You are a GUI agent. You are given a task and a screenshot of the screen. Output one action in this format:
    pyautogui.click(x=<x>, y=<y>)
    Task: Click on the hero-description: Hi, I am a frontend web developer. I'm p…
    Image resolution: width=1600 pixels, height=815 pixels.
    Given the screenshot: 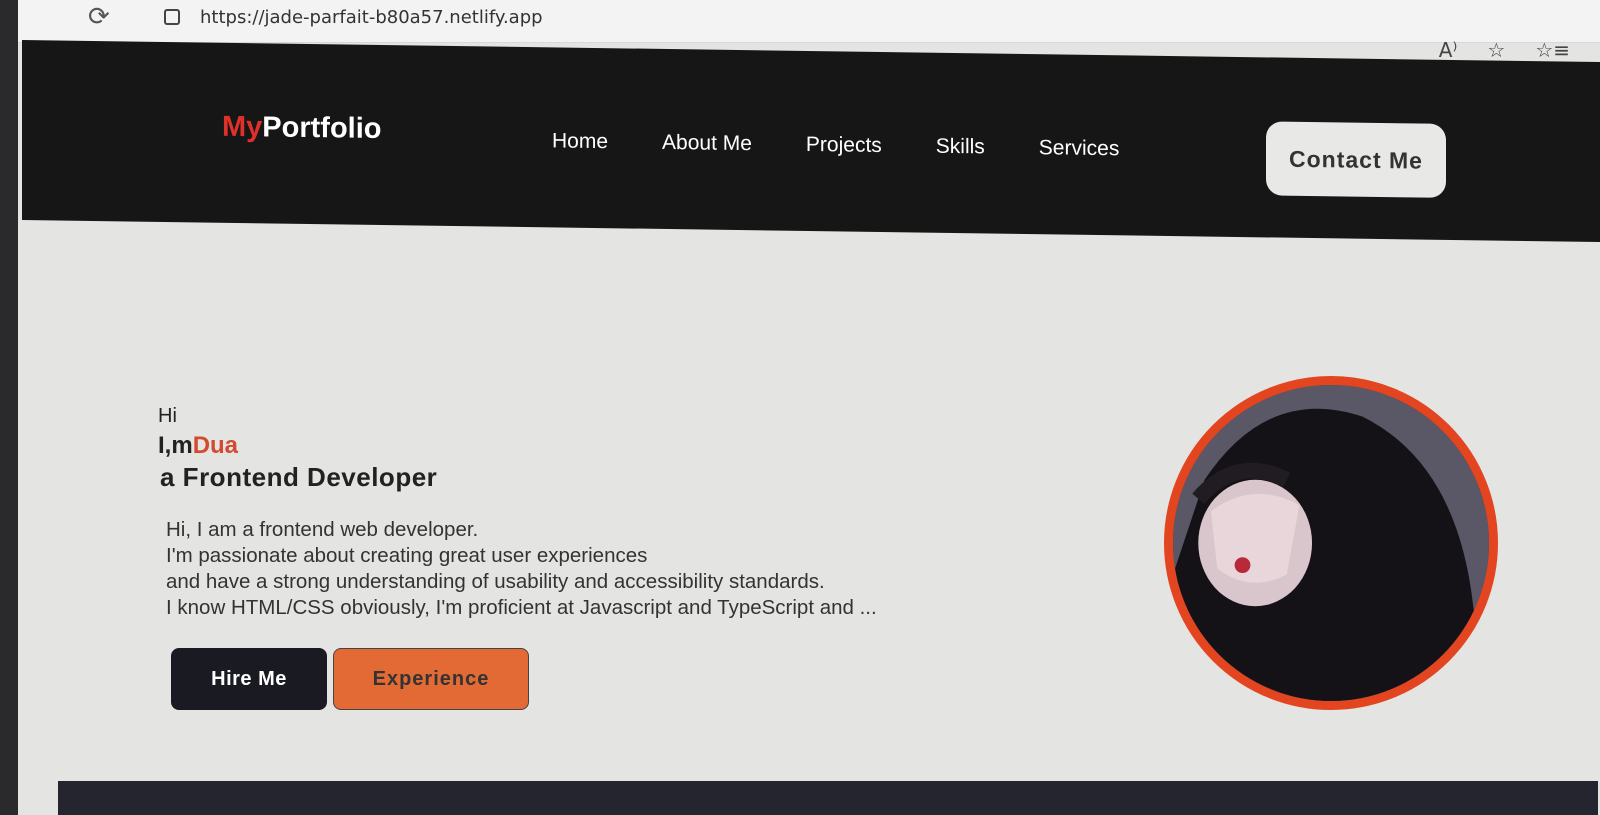 What is the action you would take?
    pyautogui.click(x=521, y=569)
    